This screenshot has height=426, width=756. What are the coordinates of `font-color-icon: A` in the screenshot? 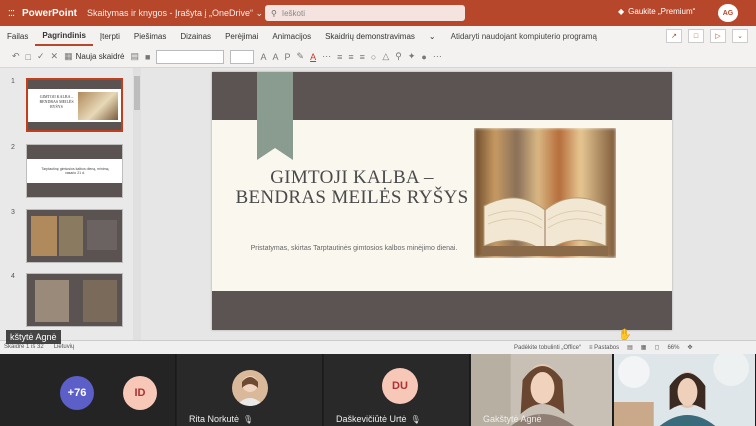 It's located at (313, 57).